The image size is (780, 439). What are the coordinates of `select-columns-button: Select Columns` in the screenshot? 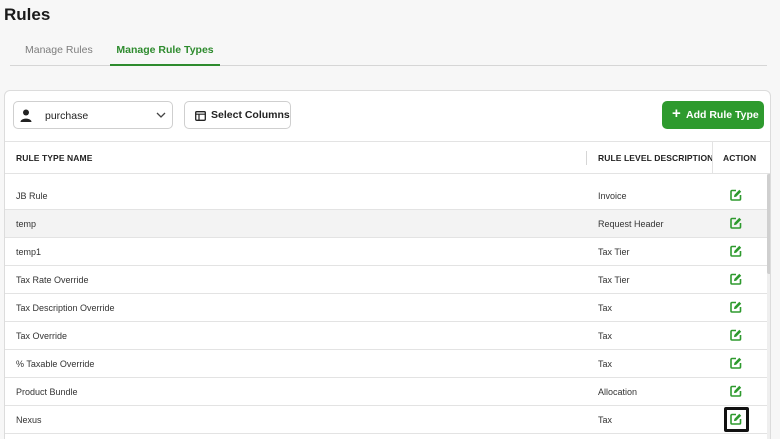 It's located at (237, 115).